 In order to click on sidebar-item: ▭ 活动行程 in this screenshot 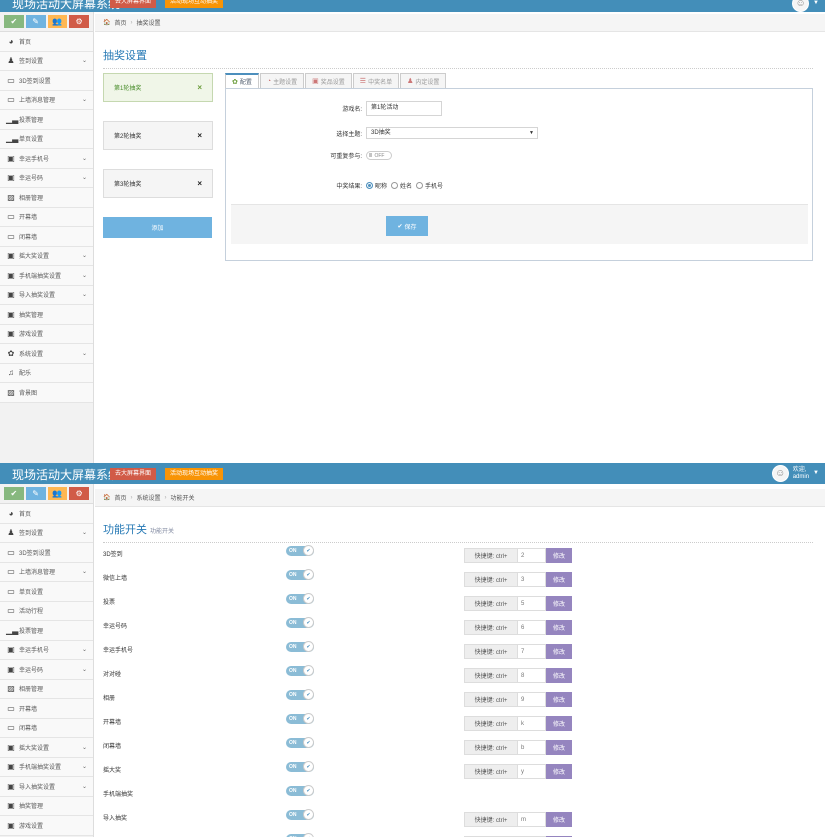, I will do `click(46, 611)`.